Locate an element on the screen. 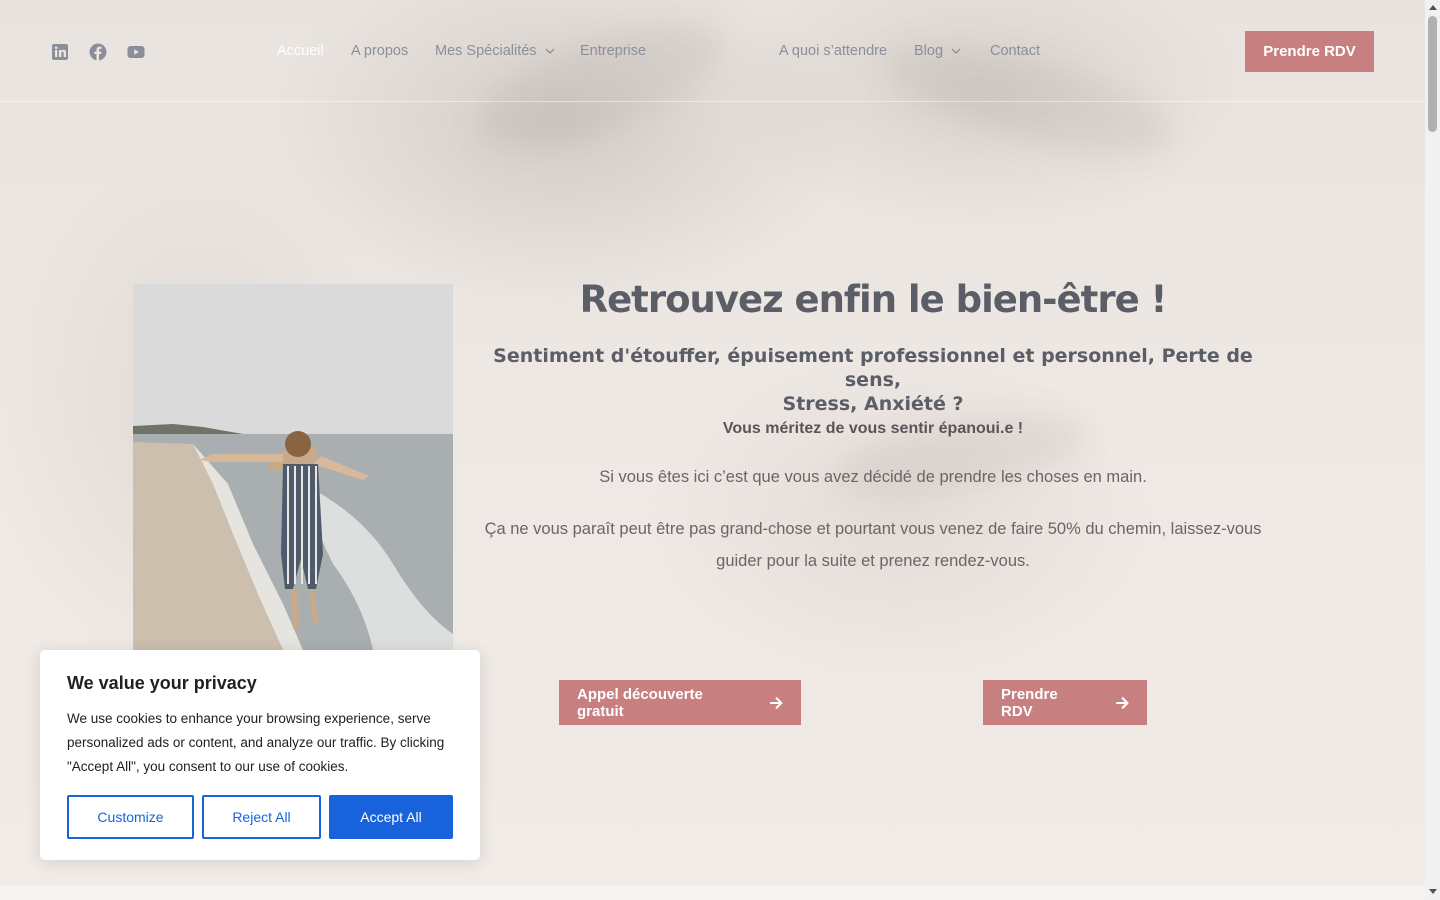 The image size is (1440, 900). scroll-thumb is located at coordinates (1432, 74).